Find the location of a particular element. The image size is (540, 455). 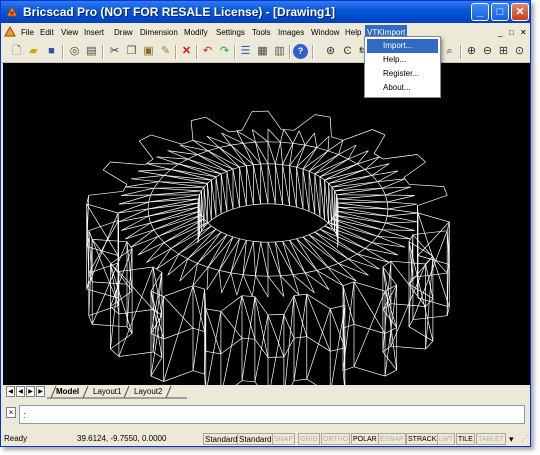

polar-toggle: POLAR is located at coordinates (365, 439).